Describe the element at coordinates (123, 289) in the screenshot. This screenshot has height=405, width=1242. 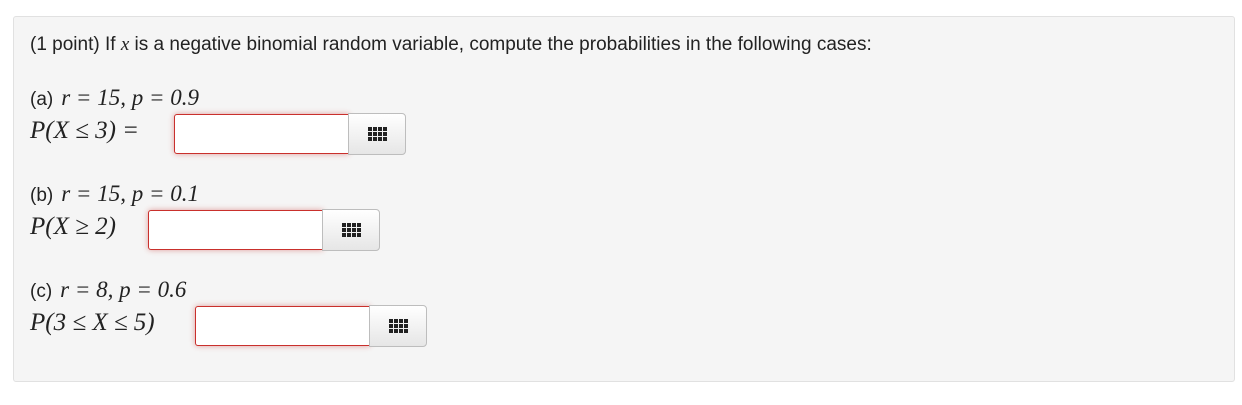
I see `part-c-params: r = 8, p = 0.6` at that location.